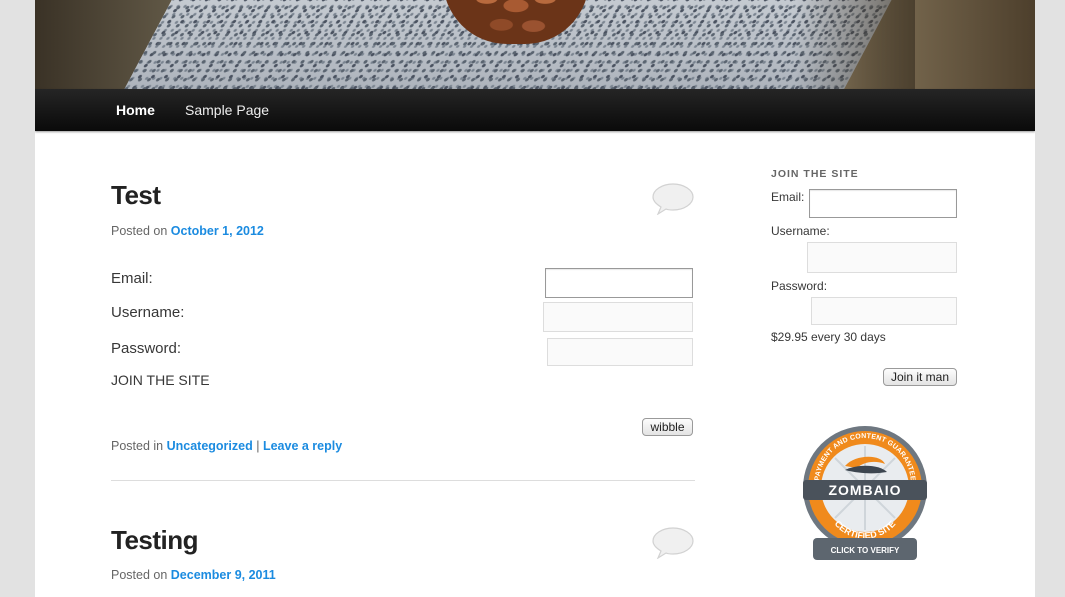 Image resolution: width=1065 pixels, height=597 pixels. What do you see at coordinates (864, 490) in the screenshot?
I see `badge-brand-text: ZOMBAIO` at bounding box center [864, 490].